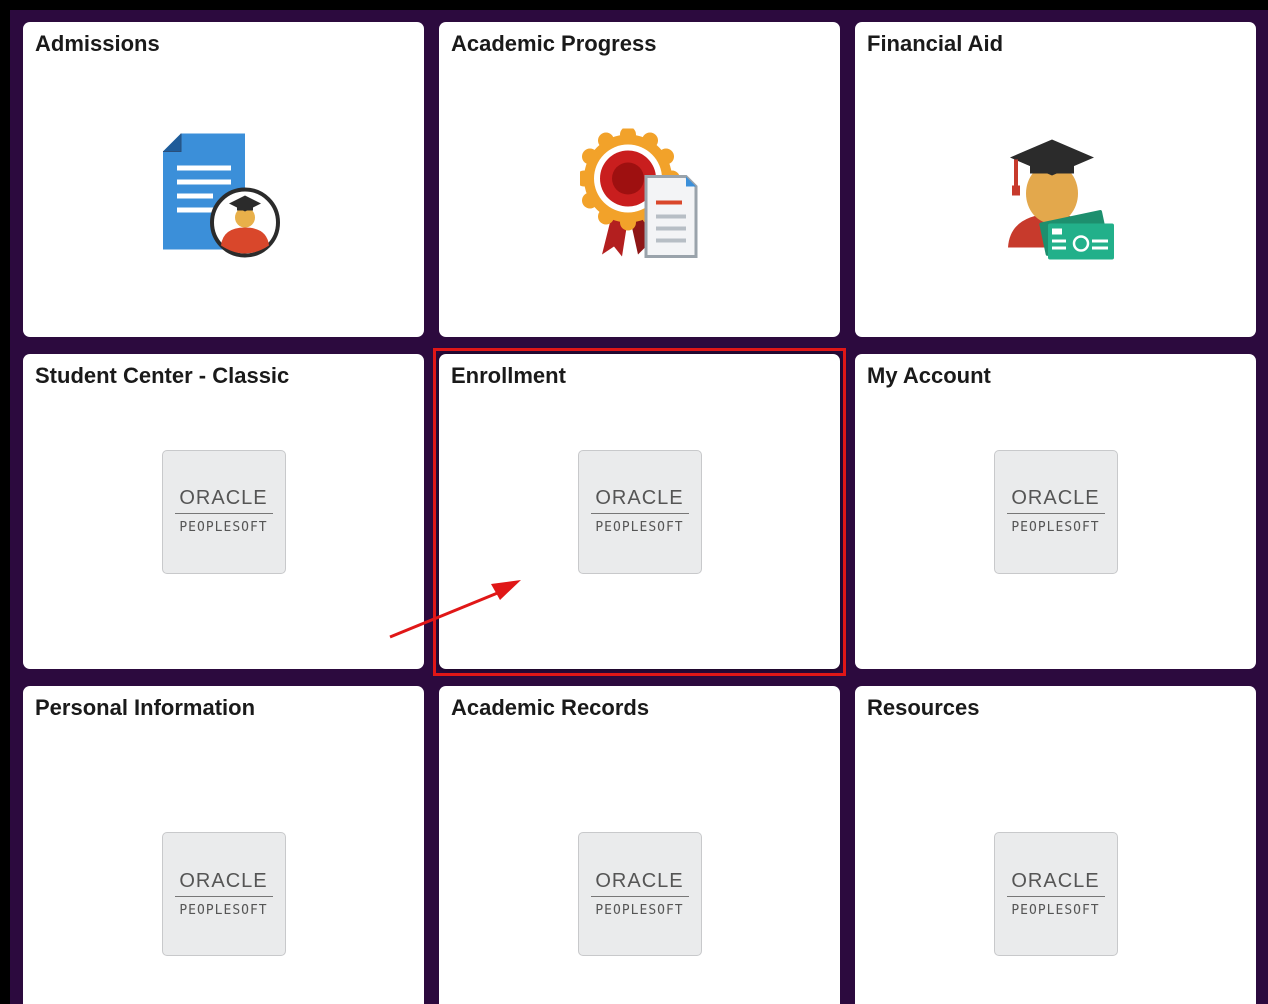 The width and height of the screenshot is (1268, 1004). Describe the element at coordinates (554, 43) in the screenshot. I see `tile-title: Academic Progress` at that location.